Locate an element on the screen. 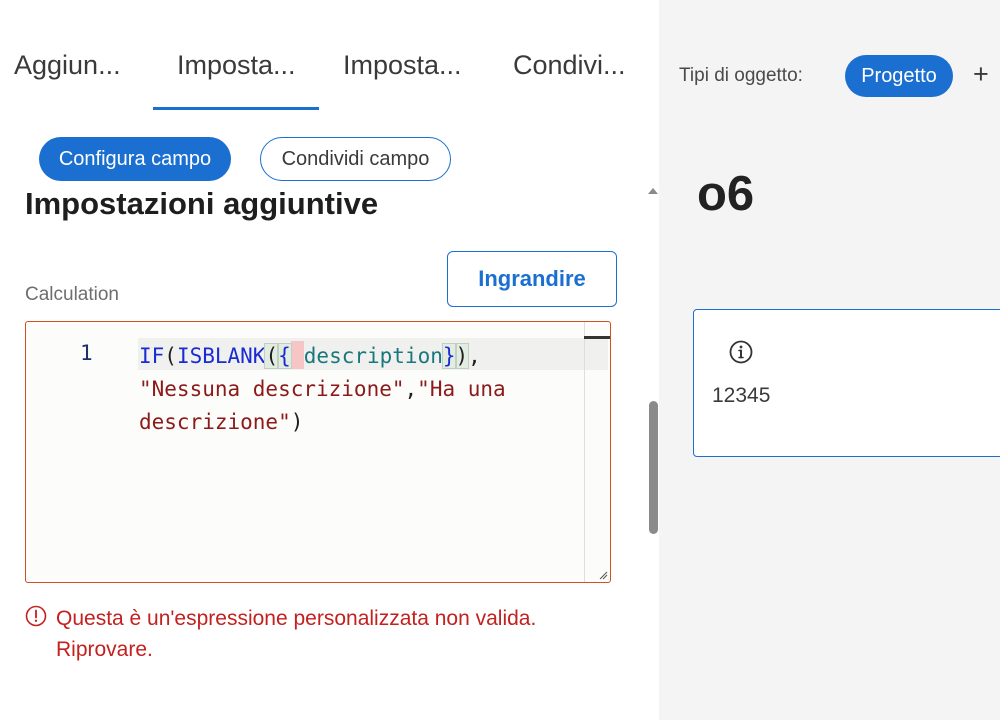 This screenshot has width=1000, height=720. error-circle-icon is located at coordinates (36, 616).